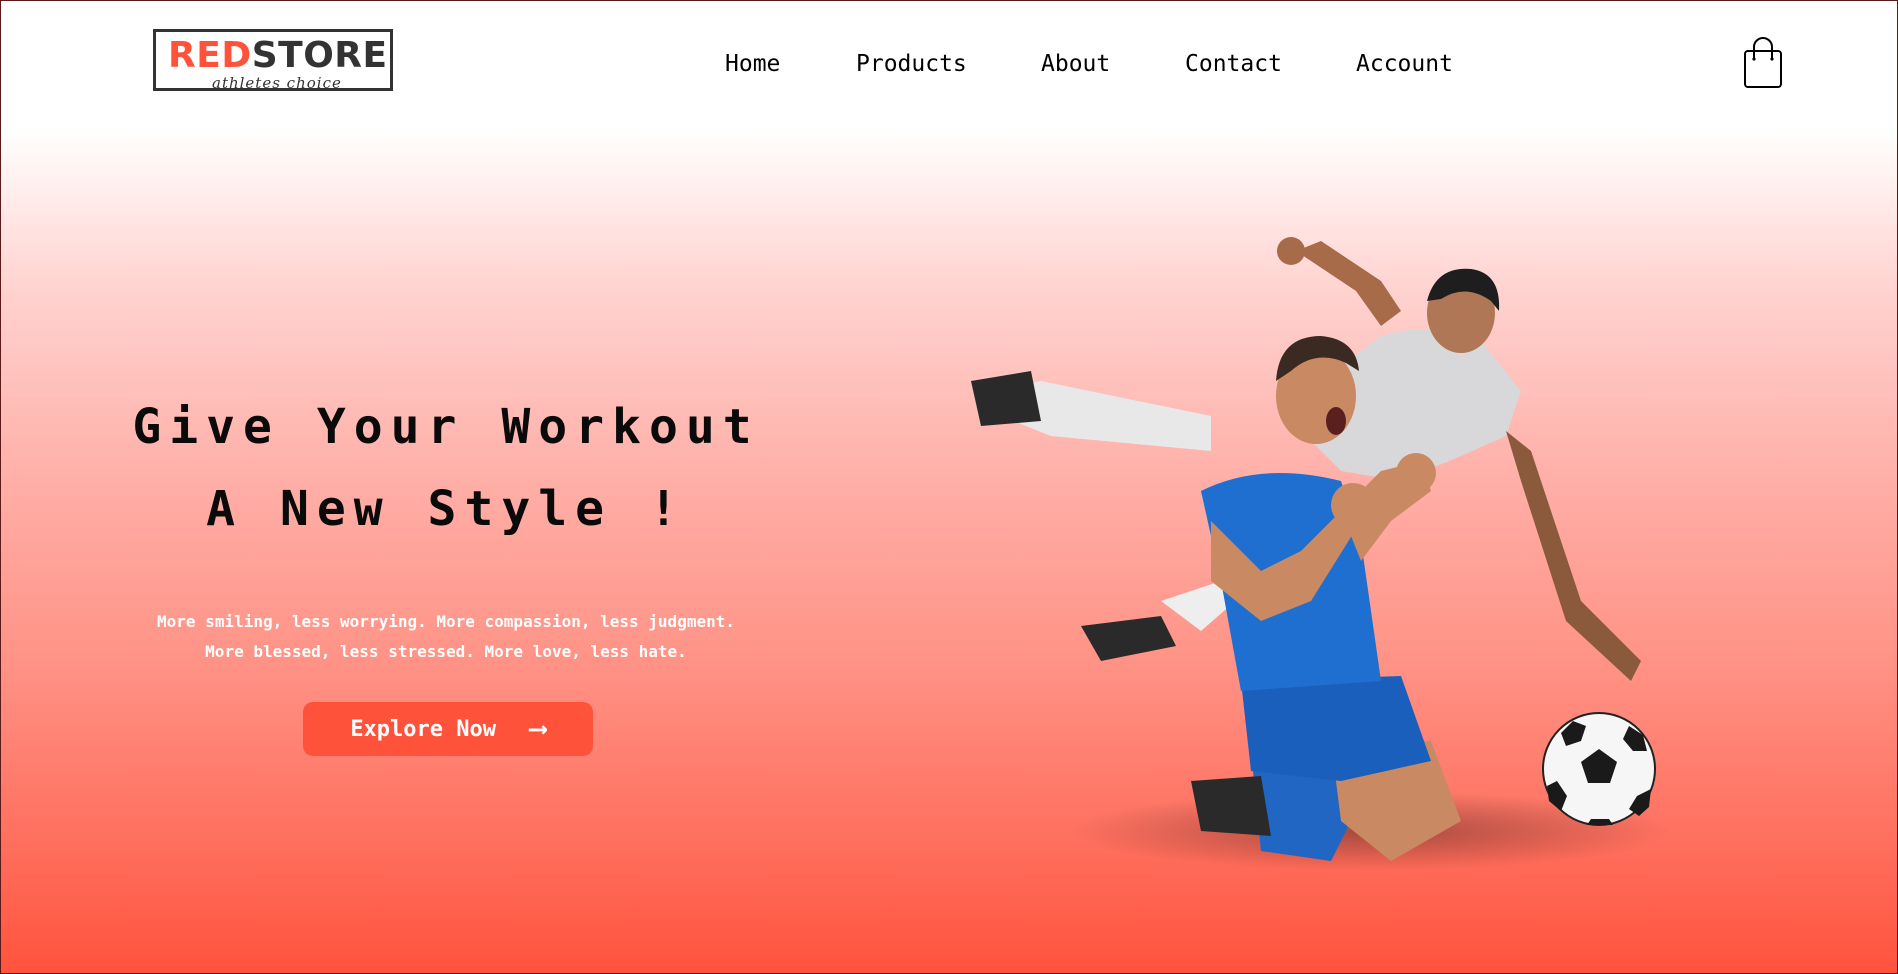  I want to click on explore-now-button: Explore Now ⟶, so click(448, 729).